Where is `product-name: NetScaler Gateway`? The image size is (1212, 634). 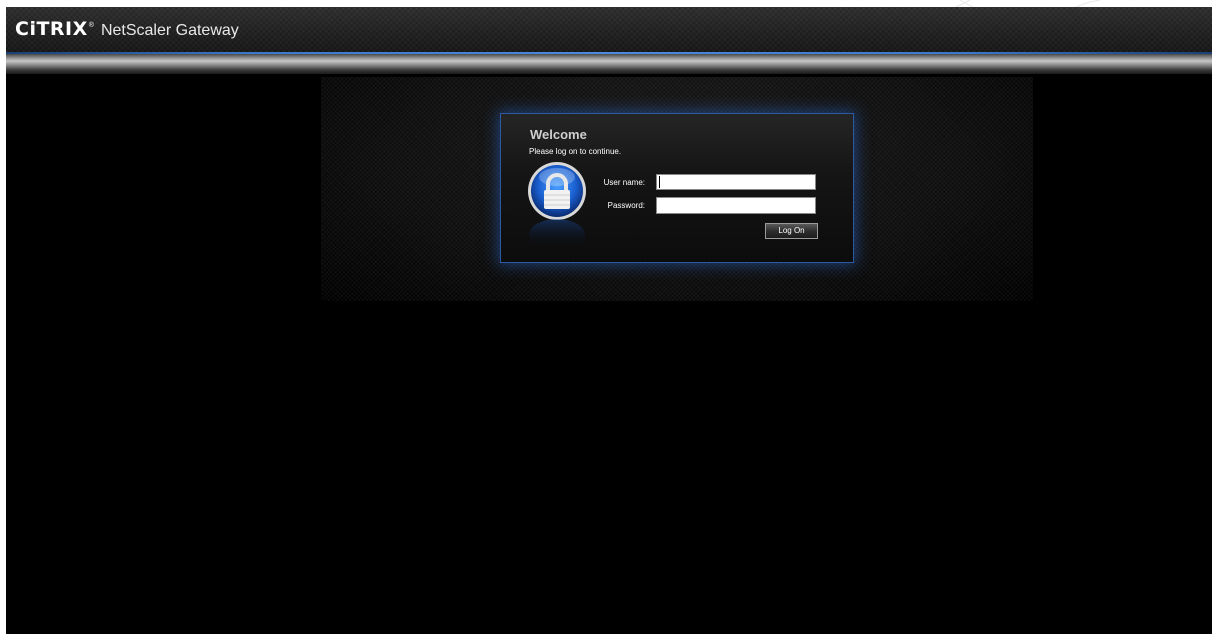
product-name: NetScaler Gateway is located at coordinates (169, 30).